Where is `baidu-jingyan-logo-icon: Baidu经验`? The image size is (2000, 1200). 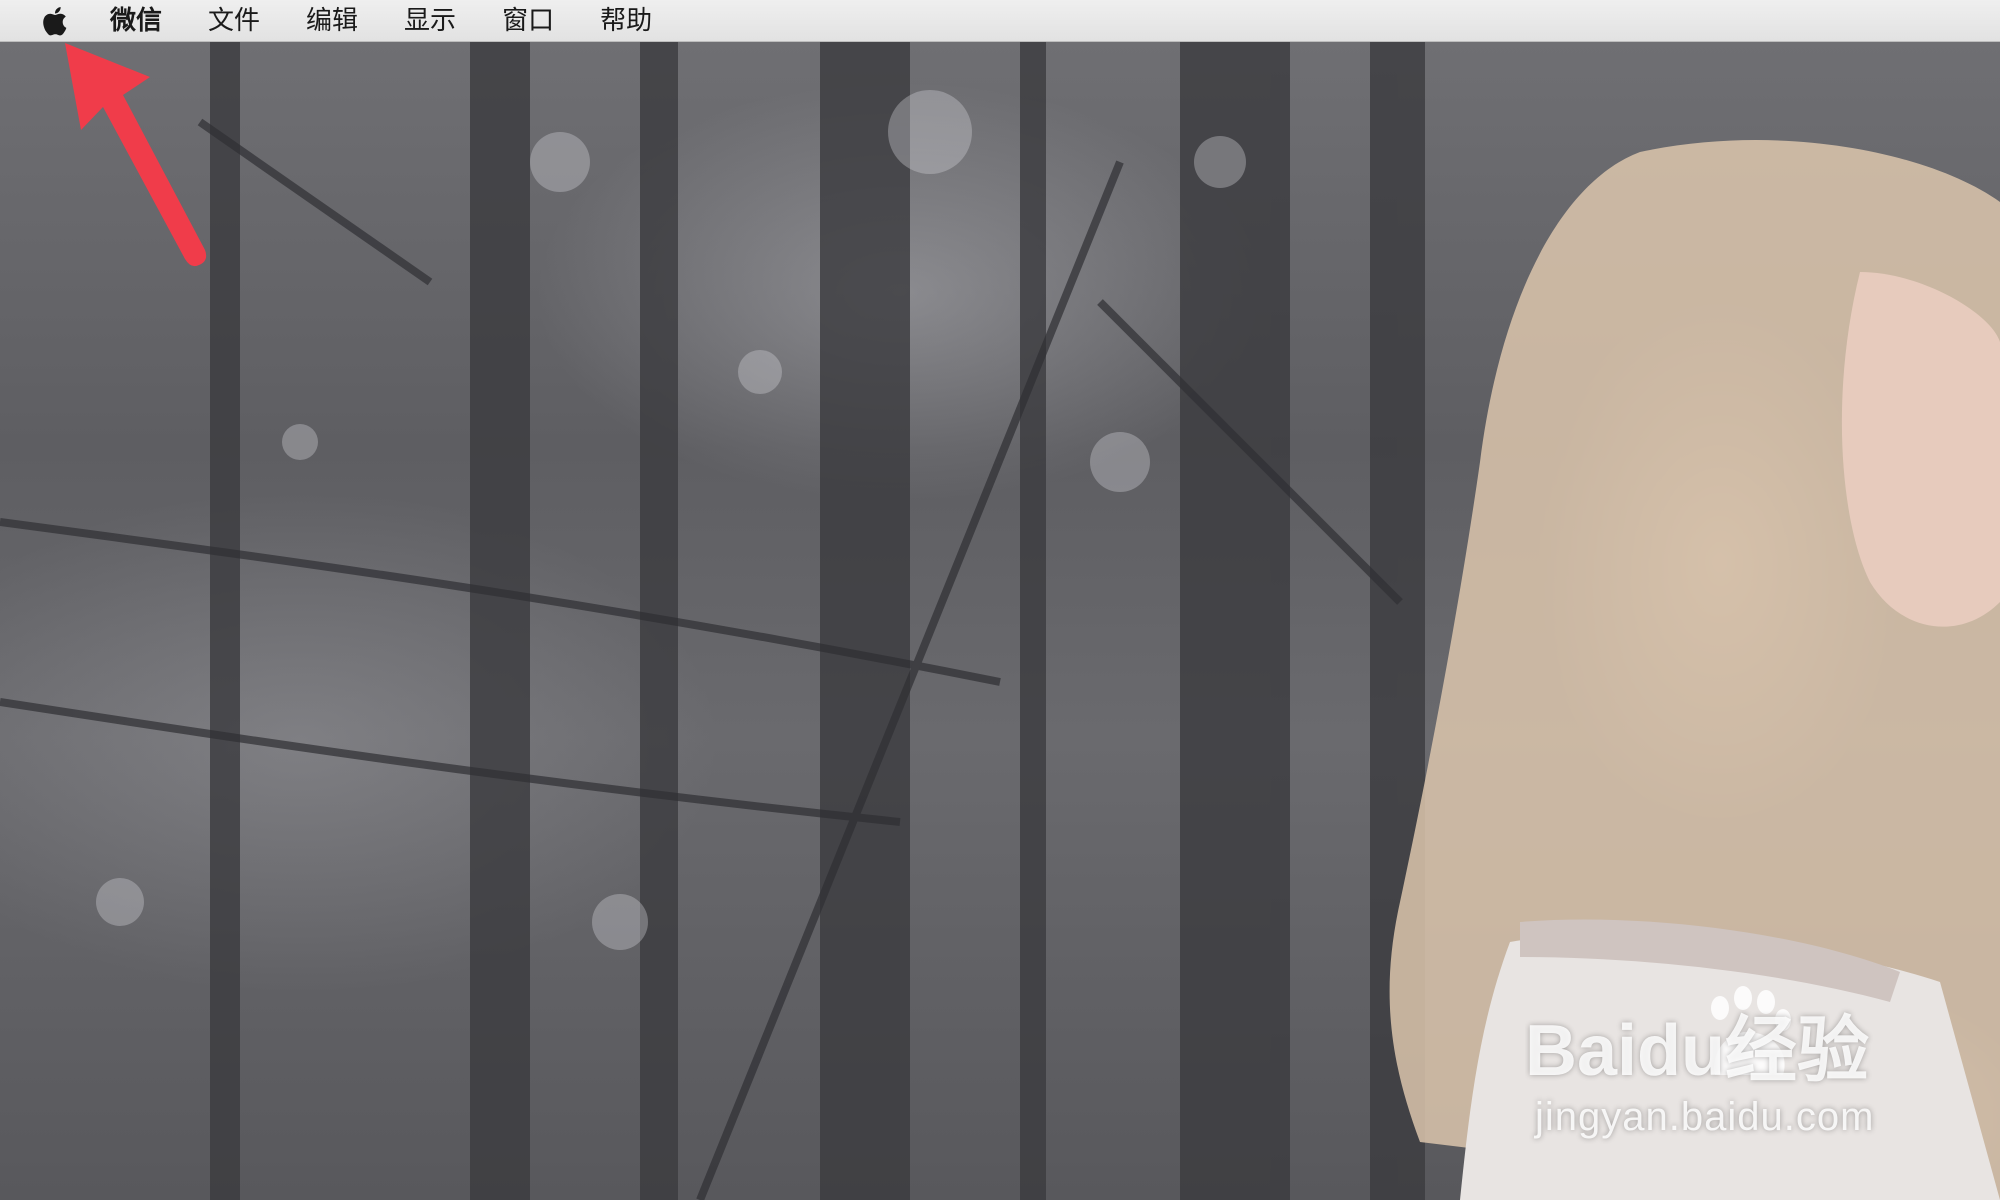
baidu-jingyan-logo-icon: Baidu经验 is located at coordinates (1697, 1038).